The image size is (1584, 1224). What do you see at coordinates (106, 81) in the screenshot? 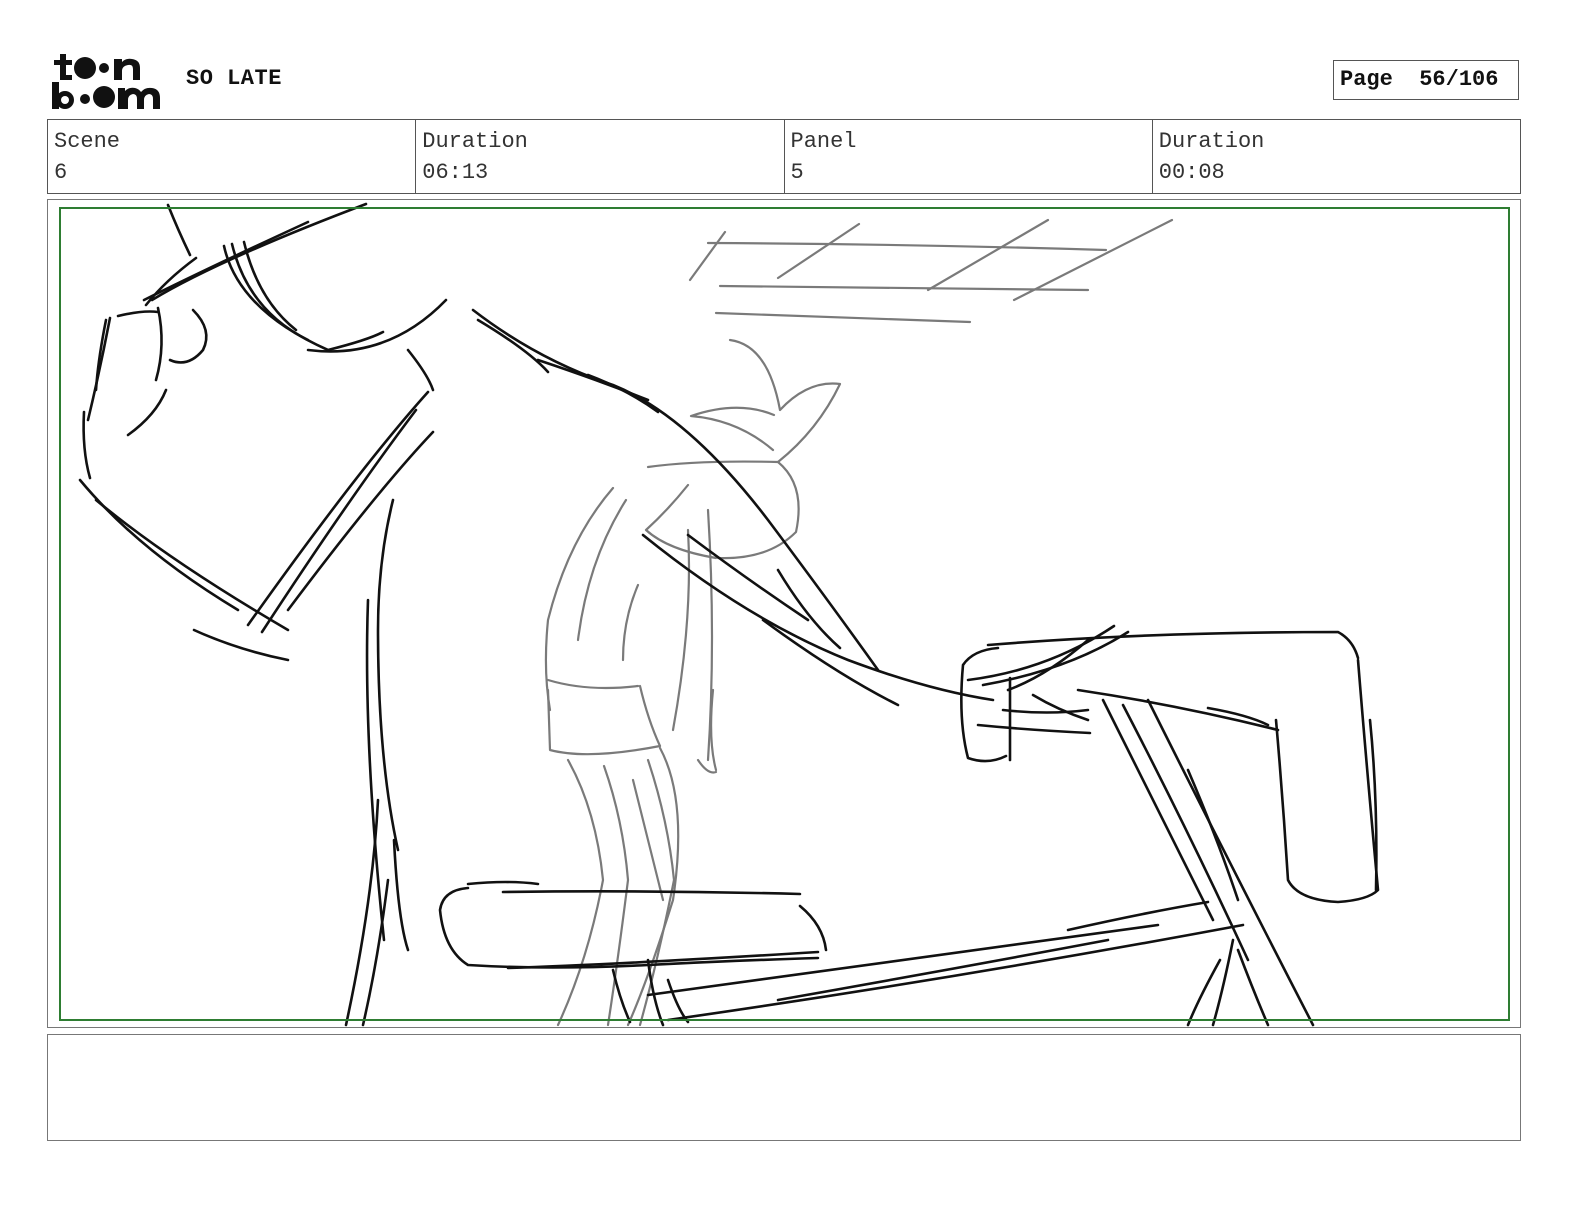
I see `toonboom-logo-icon` at bounding box center [106, 81].